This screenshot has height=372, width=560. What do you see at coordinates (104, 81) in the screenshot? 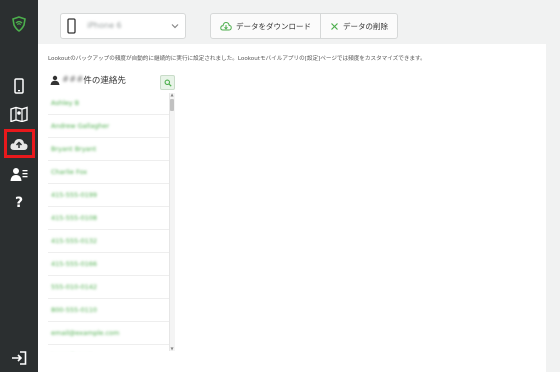
I see `contacts-title-label: 件の連絡先` at bounding box center [104, 81].